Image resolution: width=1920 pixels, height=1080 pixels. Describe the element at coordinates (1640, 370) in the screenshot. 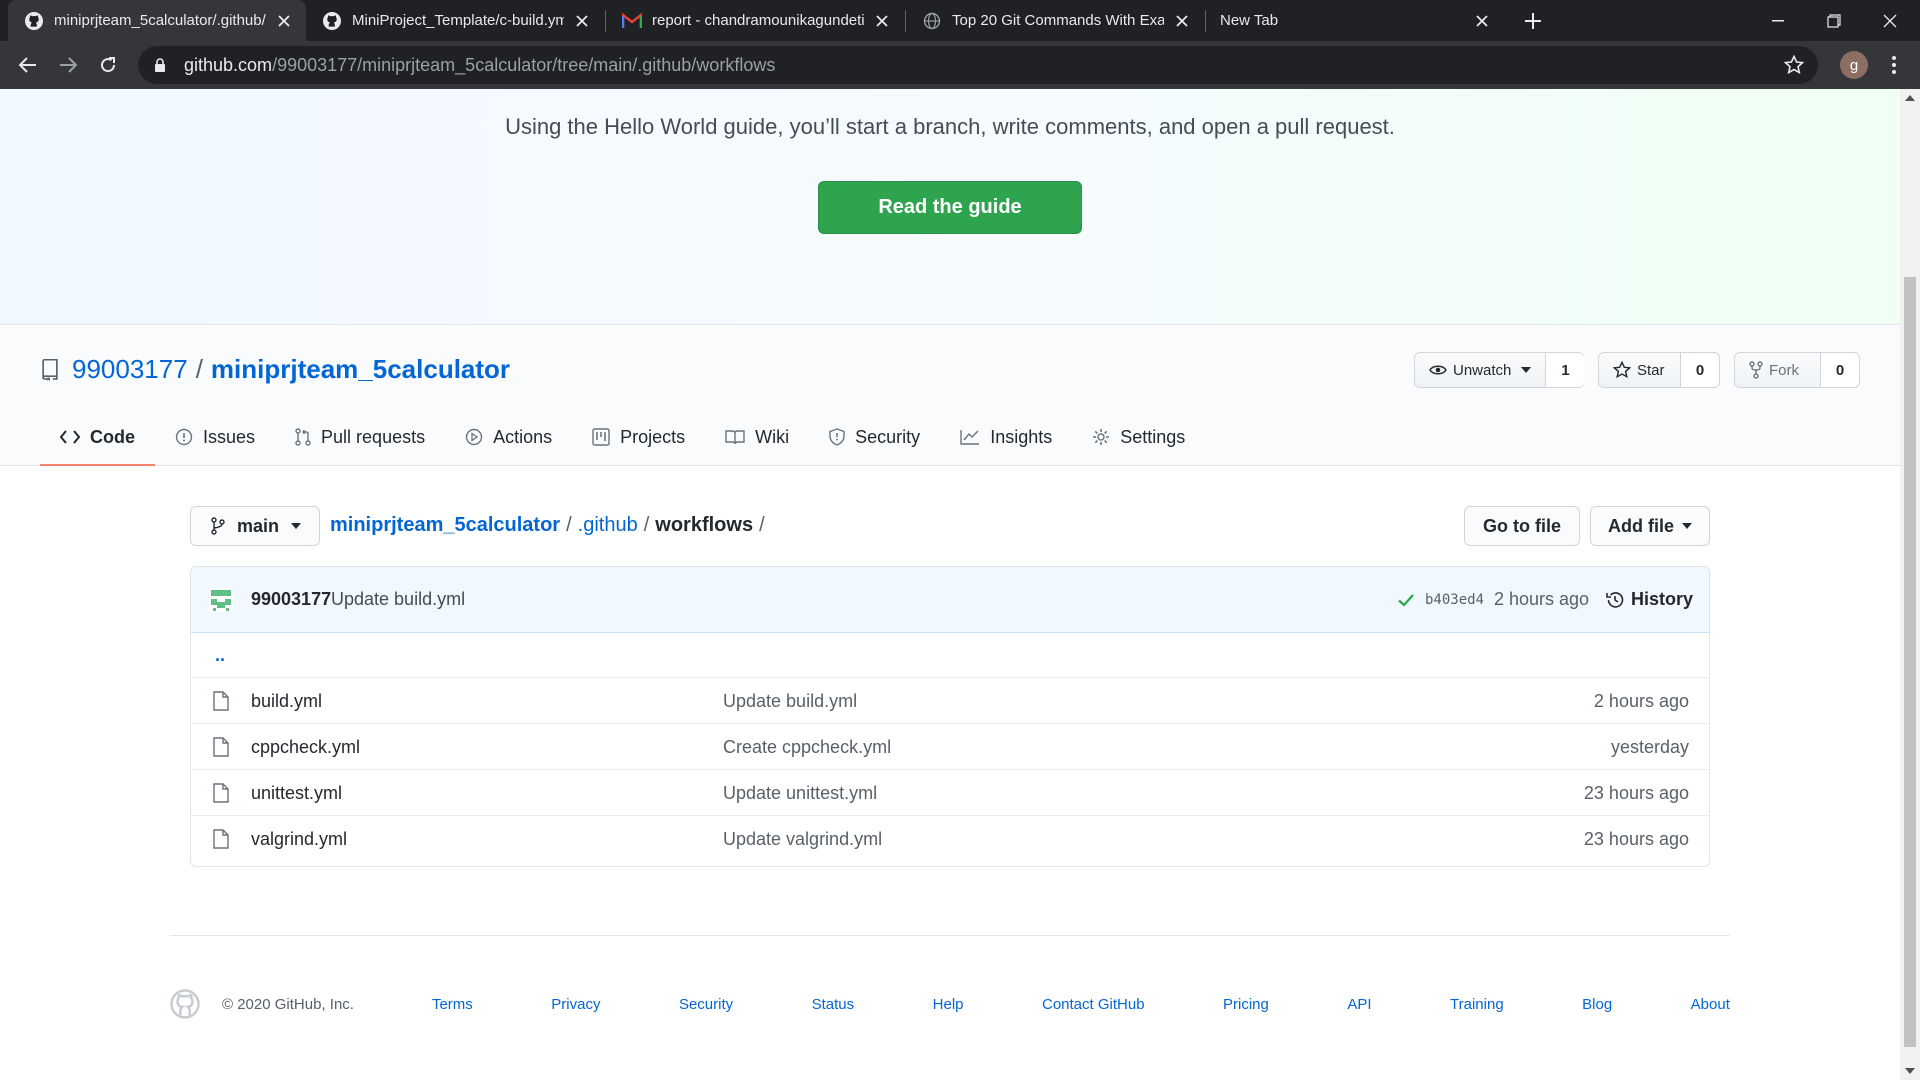

I see `star-button: Star` at that location.